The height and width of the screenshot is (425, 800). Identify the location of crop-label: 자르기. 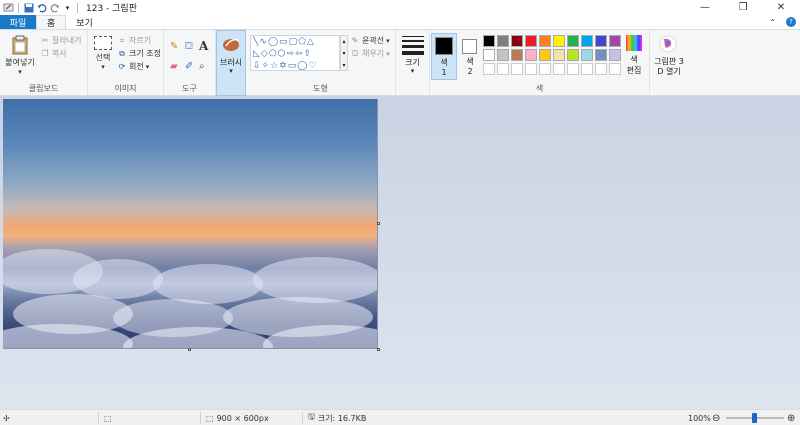
(140, 40).